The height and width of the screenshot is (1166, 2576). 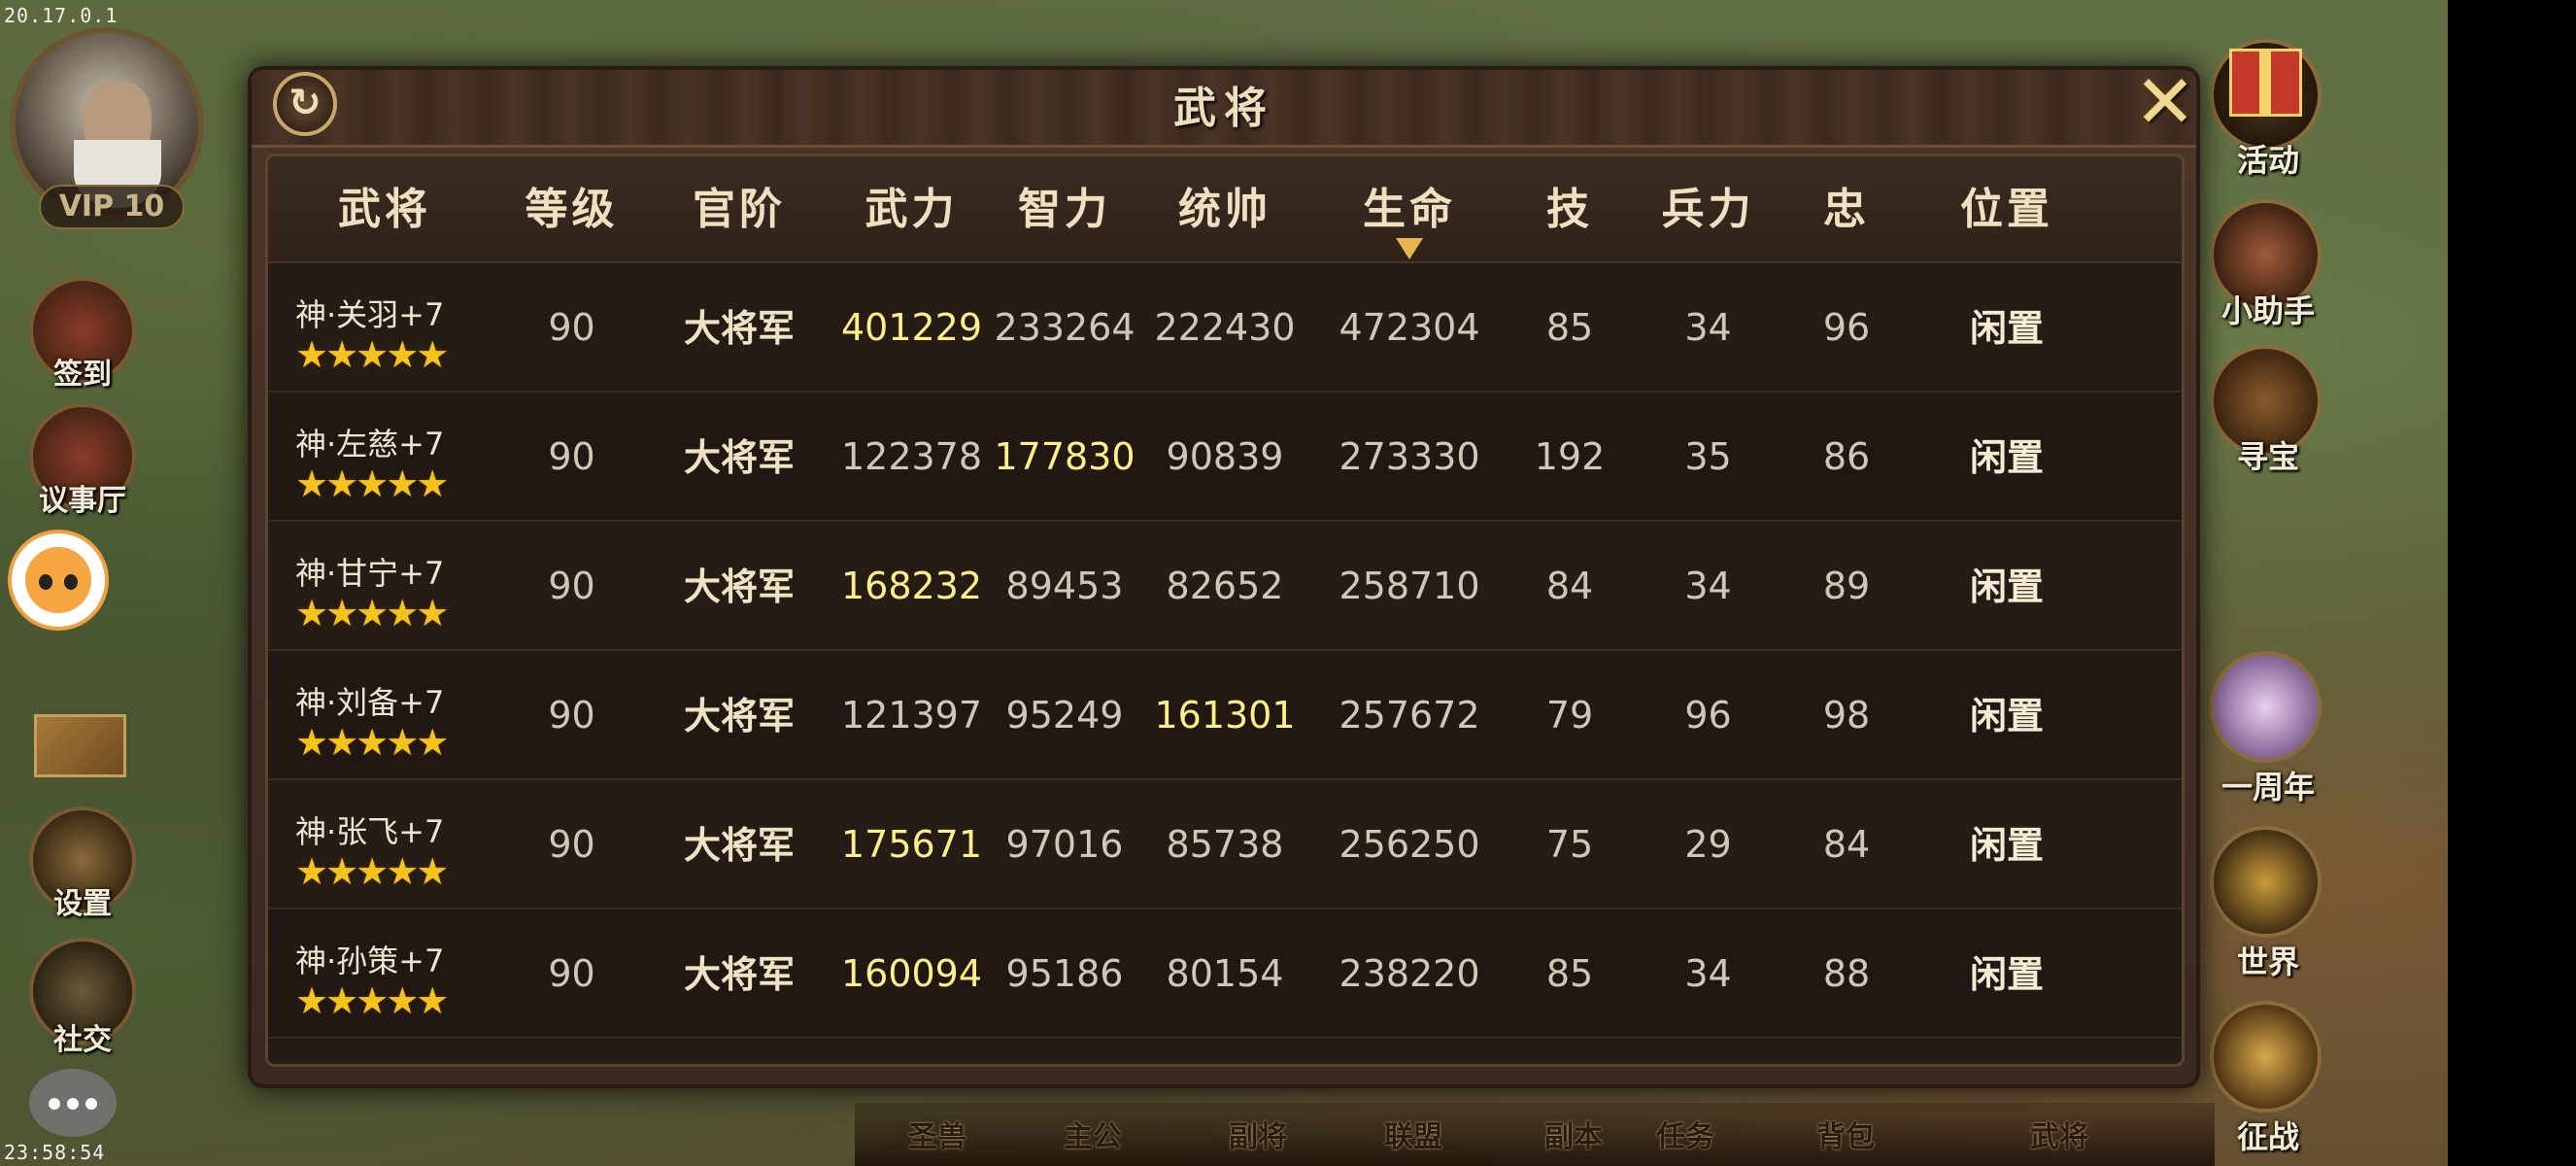 I want to click on bottom-menu-quests: 任务, so click(x=1685, y=1134).